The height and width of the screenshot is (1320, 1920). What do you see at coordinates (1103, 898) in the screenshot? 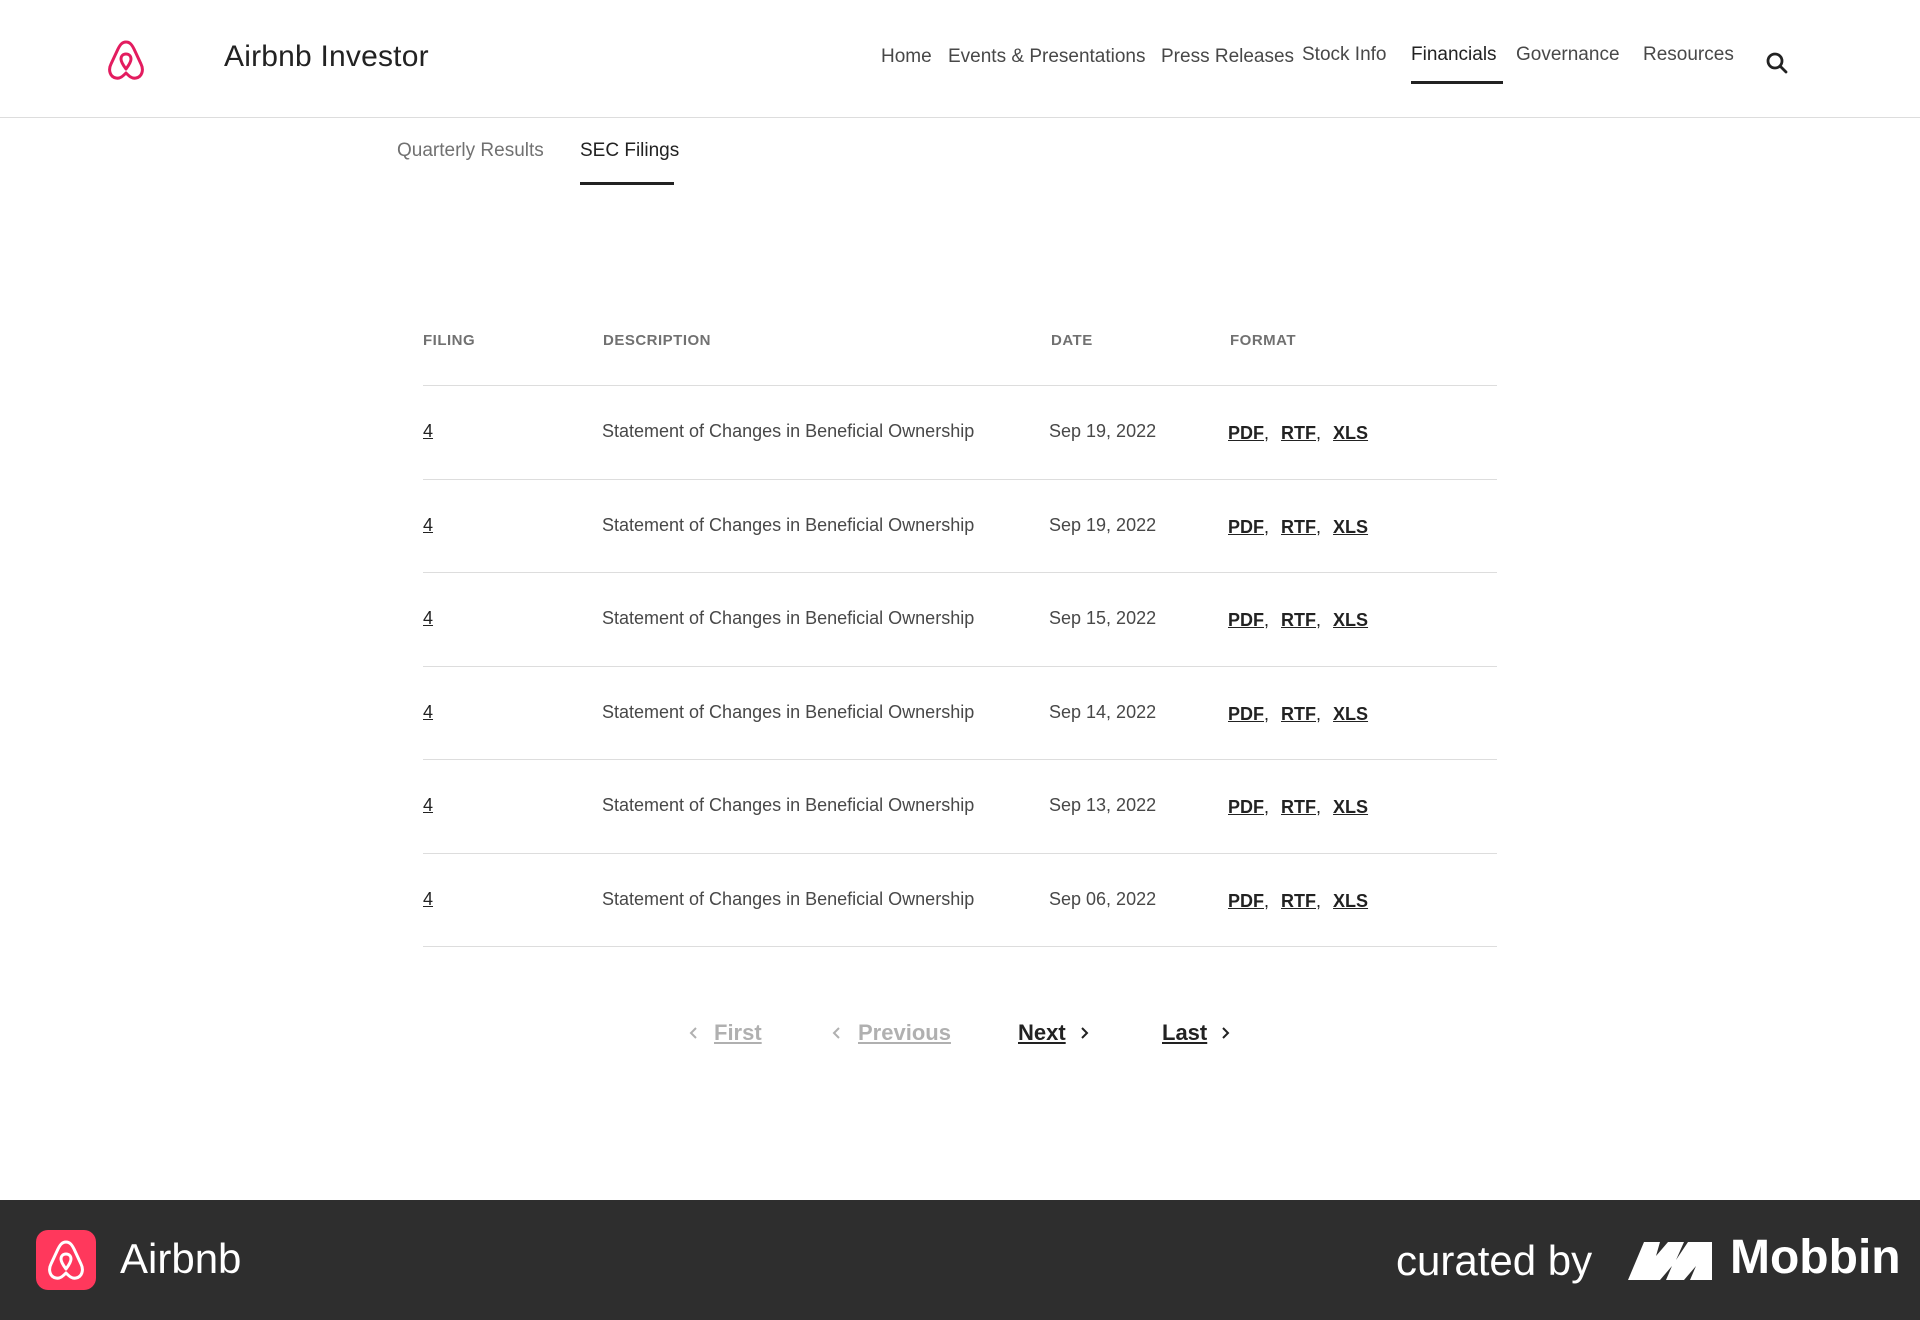
I see `filing-date: Sep 06, 2022` at bounding box center [1103, 898].